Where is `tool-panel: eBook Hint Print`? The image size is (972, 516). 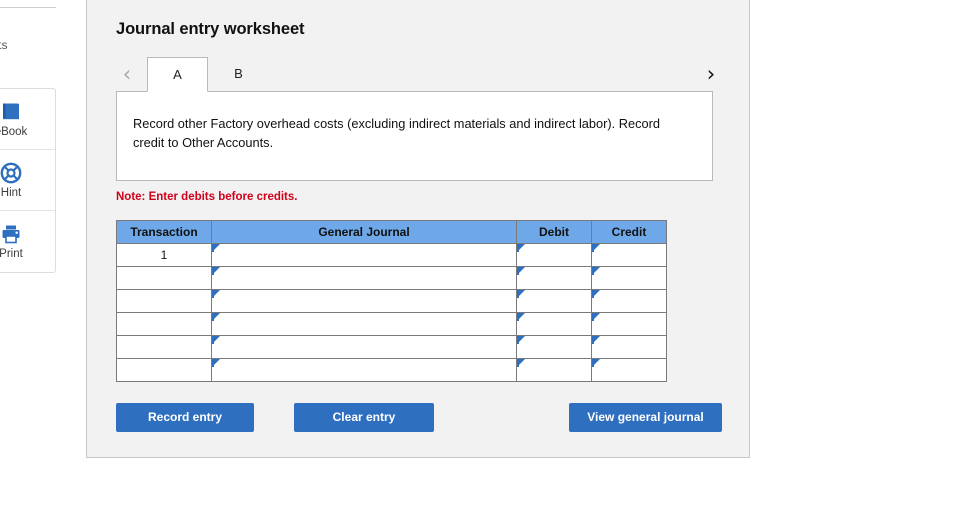 tool-panel: eBook Hint Print is located at coordinates (28, 180).